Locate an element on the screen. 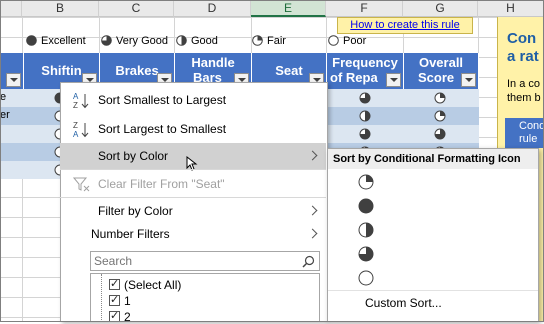 The width and height of the screenshot is (544, 324). filter-search-box is located at coordinates (205, 261).